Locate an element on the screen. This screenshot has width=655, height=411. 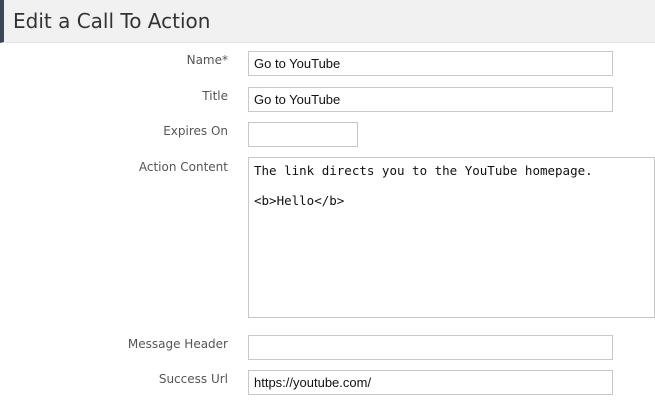
action-content-label: Action Content is located at coordinates (183, 167).